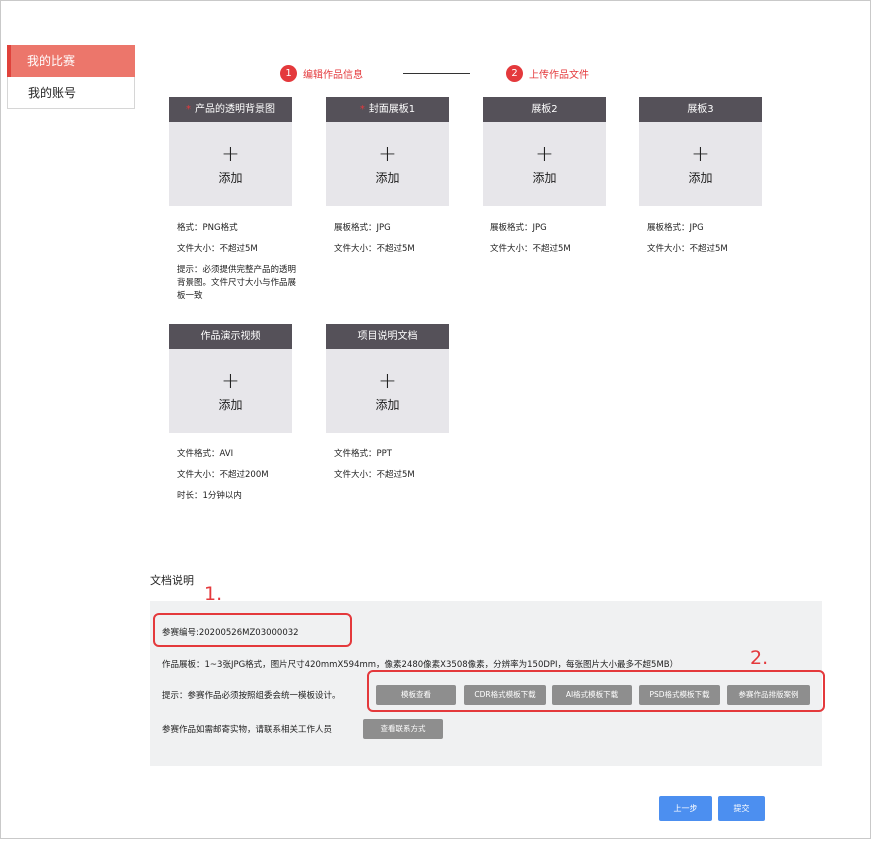 This screenshot has width=874, height=841. I want to click on sidebar-item-my-contest: 我的比赛, so click(71, 61).